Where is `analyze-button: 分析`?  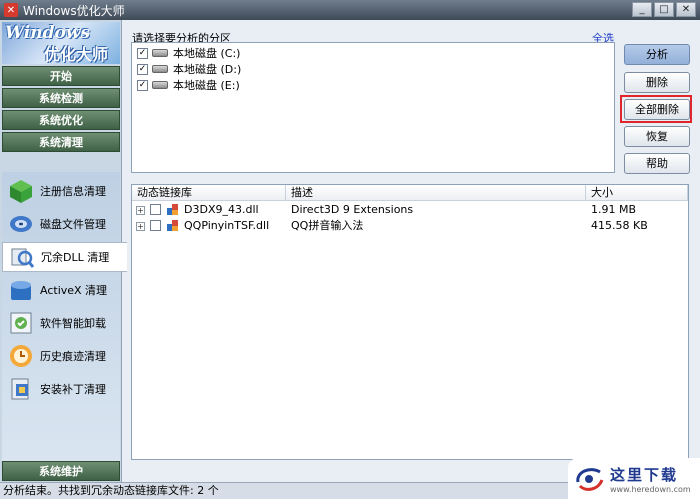
analyze-button: 分析 is located at coordinates (657, 54).